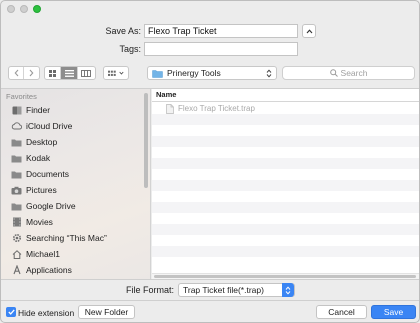 This screenshot has height=323, width=420. I want to click on scrollbar-thumb, so click(285, 276).